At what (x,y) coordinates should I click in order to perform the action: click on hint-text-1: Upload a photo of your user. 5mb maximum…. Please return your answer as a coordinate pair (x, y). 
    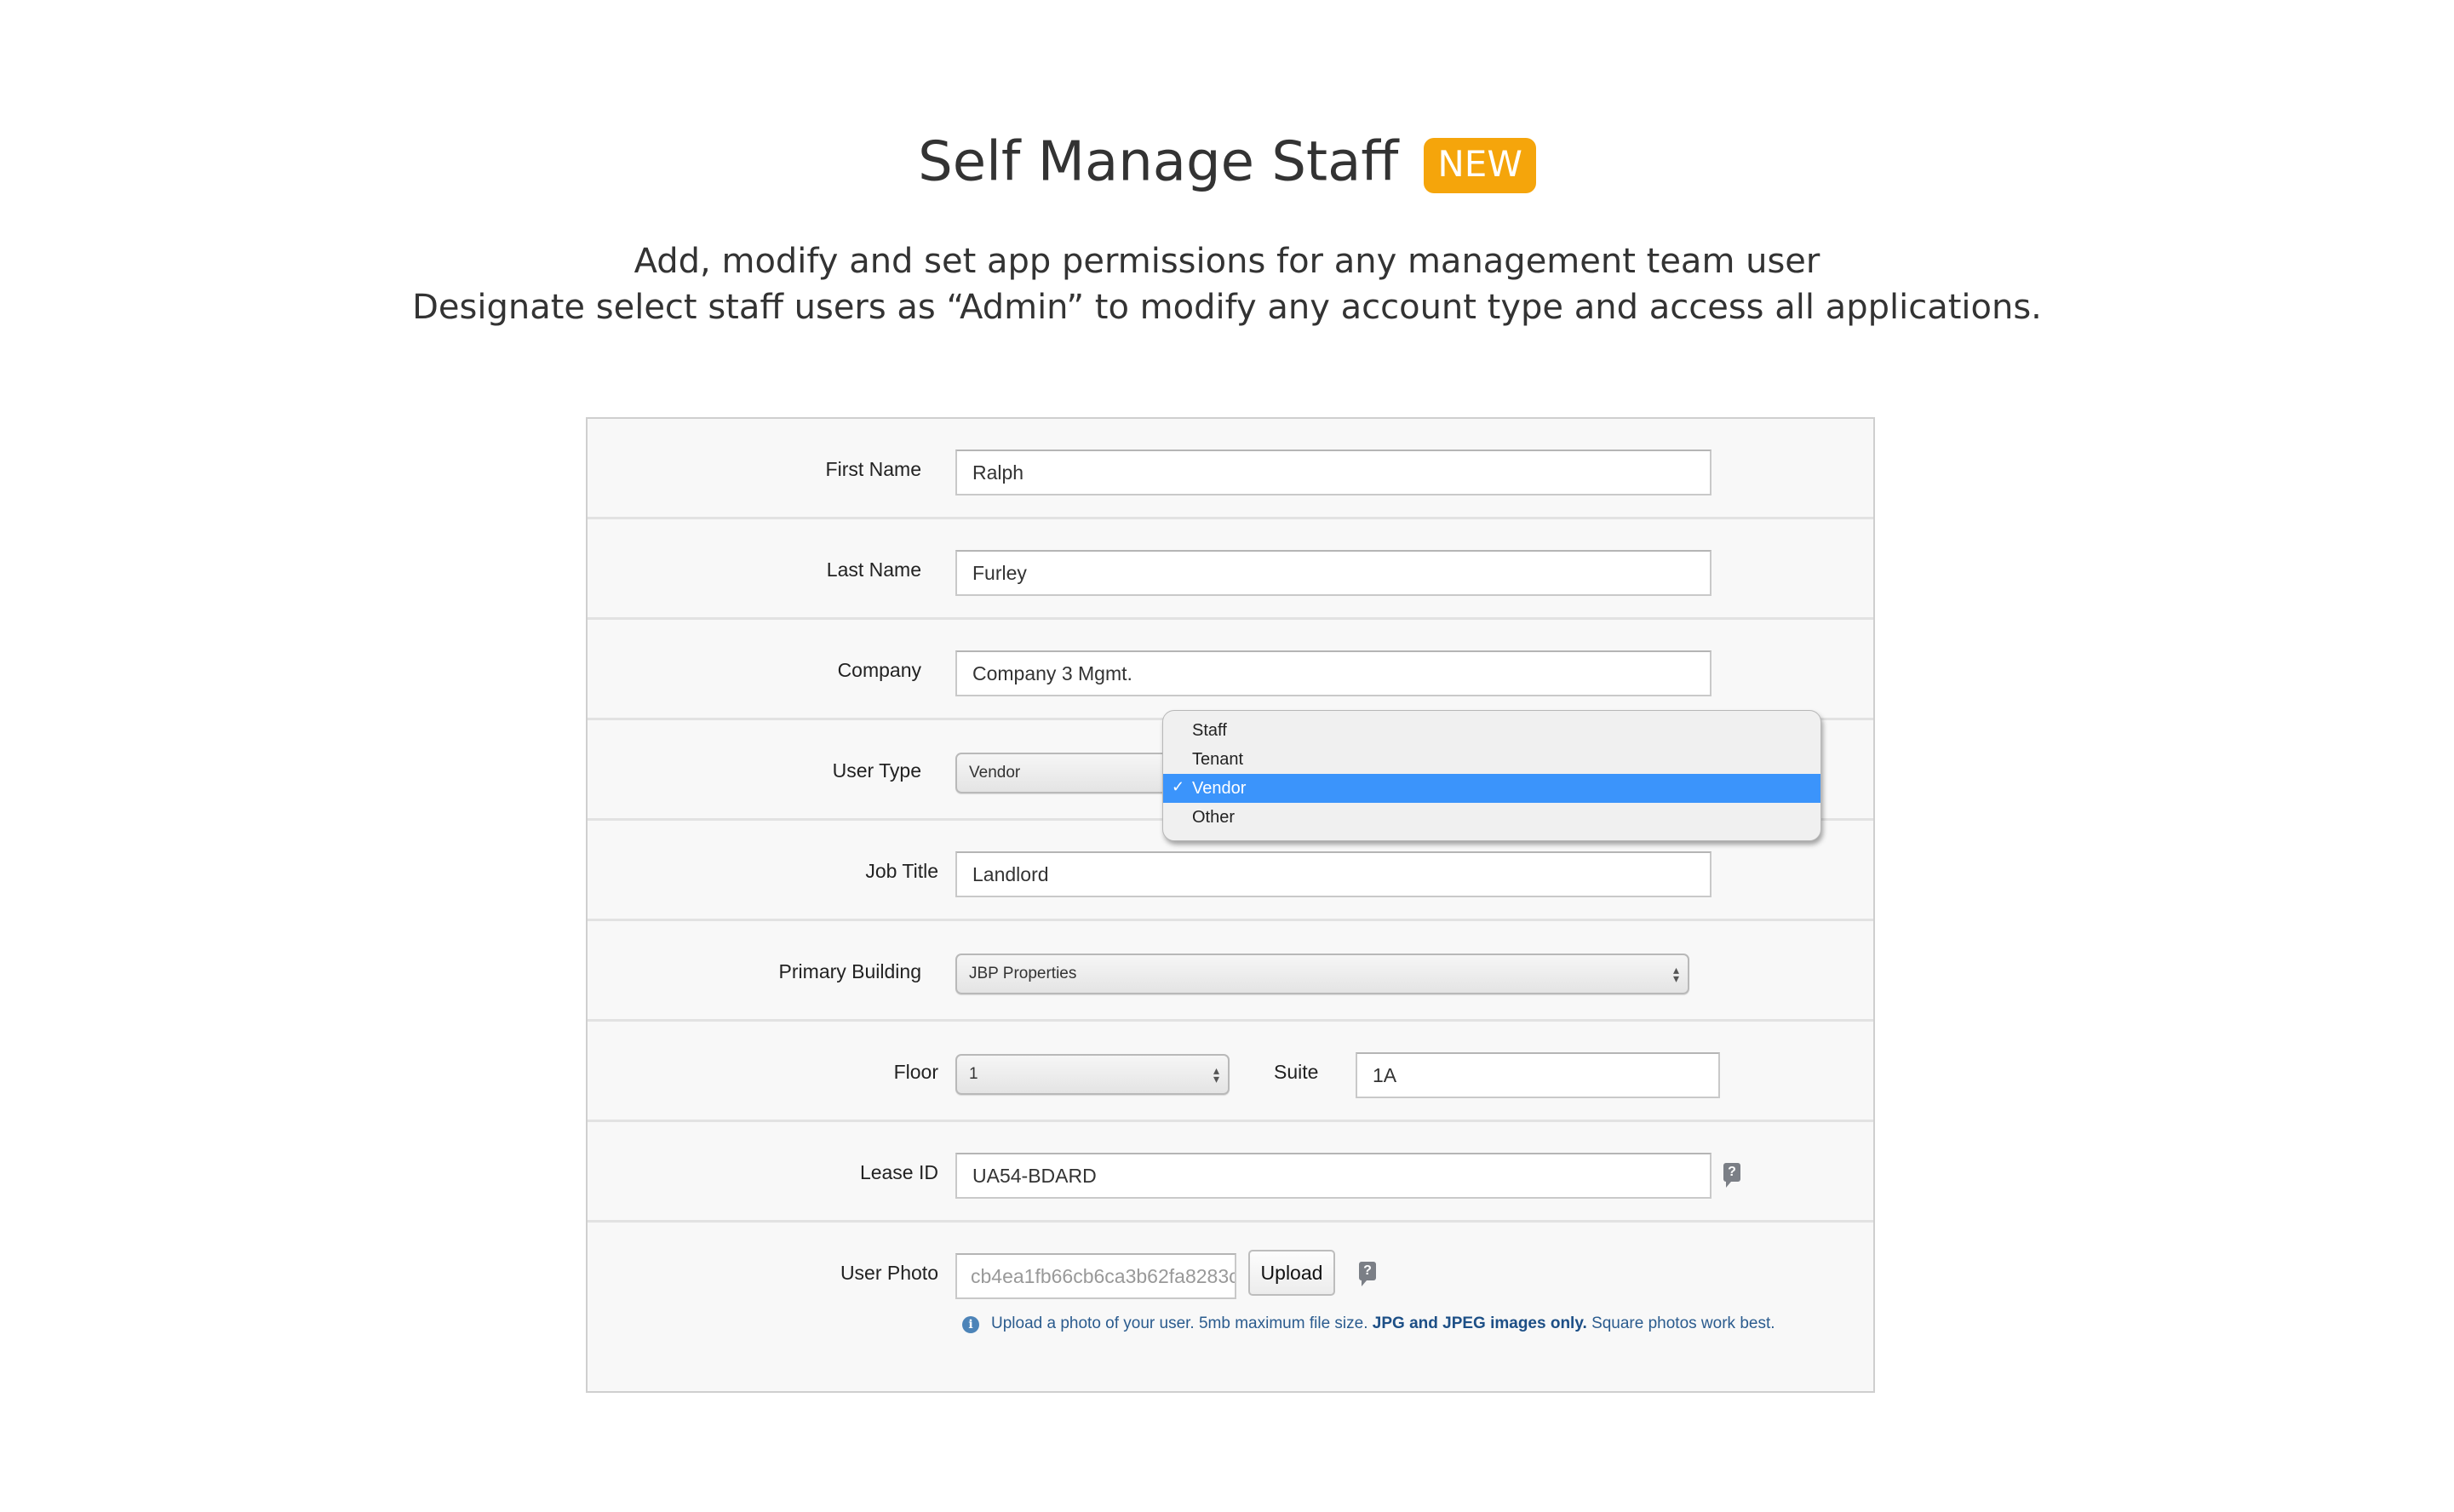
    Looking at the image, I should click on (1180, 1323).